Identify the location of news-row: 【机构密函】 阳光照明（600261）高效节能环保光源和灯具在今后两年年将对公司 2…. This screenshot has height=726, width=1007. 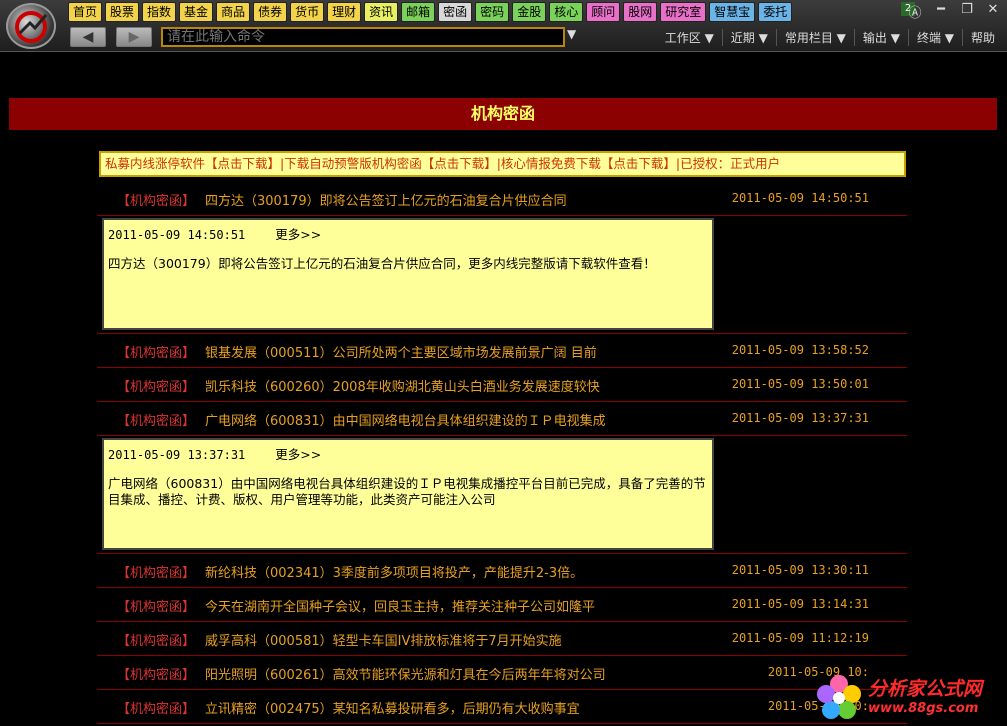
(502, 673).